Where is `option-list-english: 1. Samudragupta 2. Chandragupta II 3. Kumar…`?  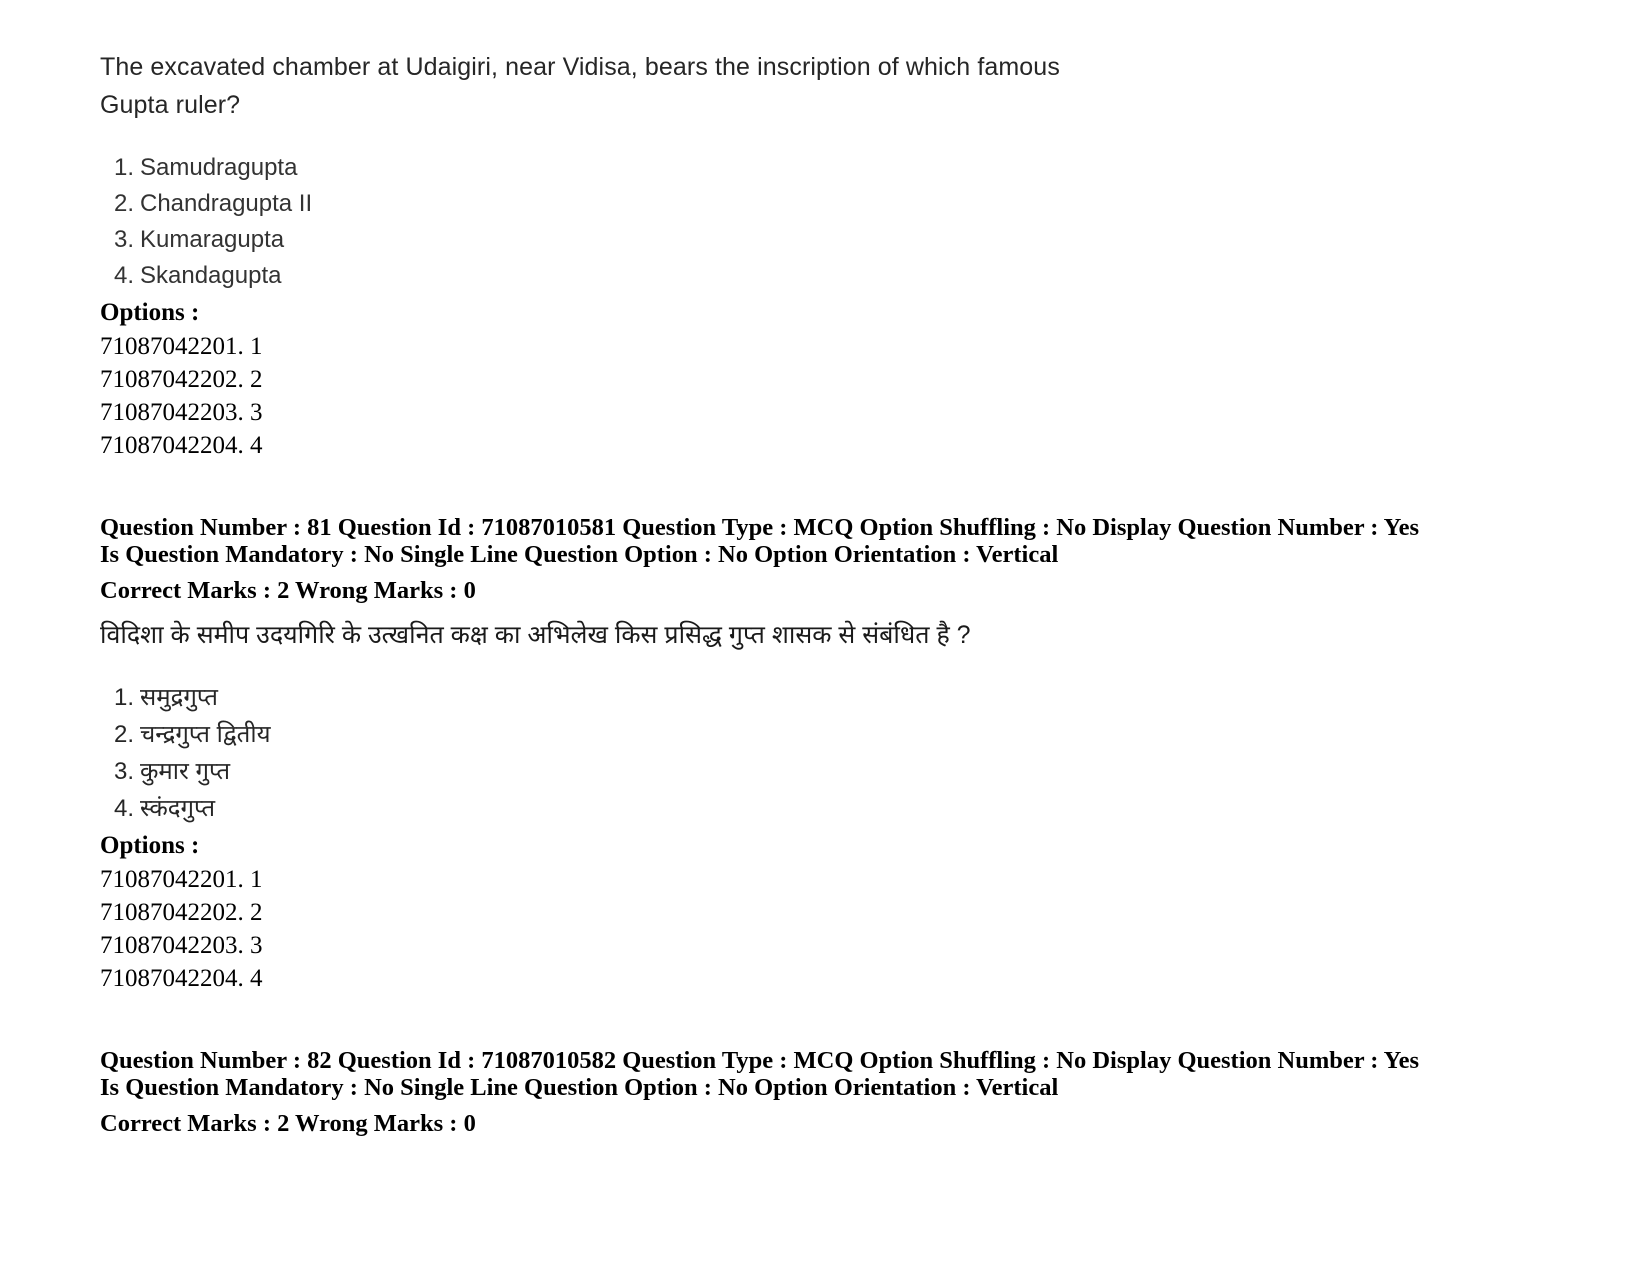 option-list-english: 1. Samudragupta 2. Chandragupta II 3. Kumar… is located at coordinates (825, 222).